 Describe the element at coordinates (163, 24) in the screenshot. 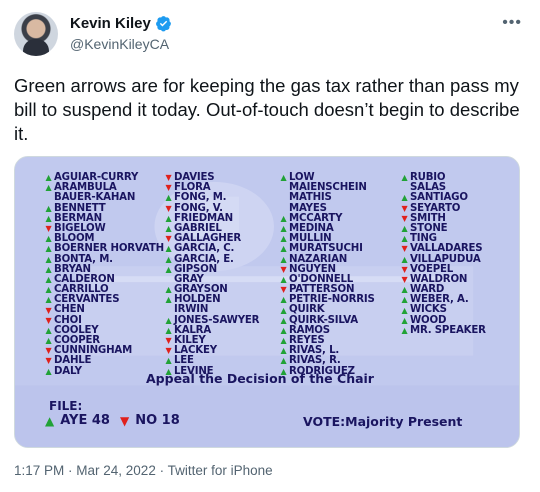

I see `verified-badge-icon` at that location.